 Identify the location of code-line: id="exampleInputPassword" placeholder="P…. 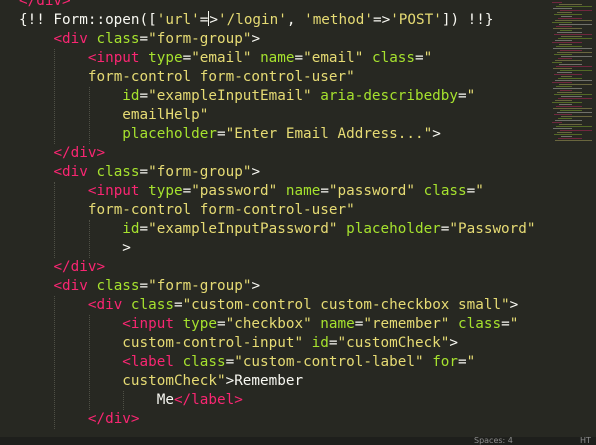
(277, 229).